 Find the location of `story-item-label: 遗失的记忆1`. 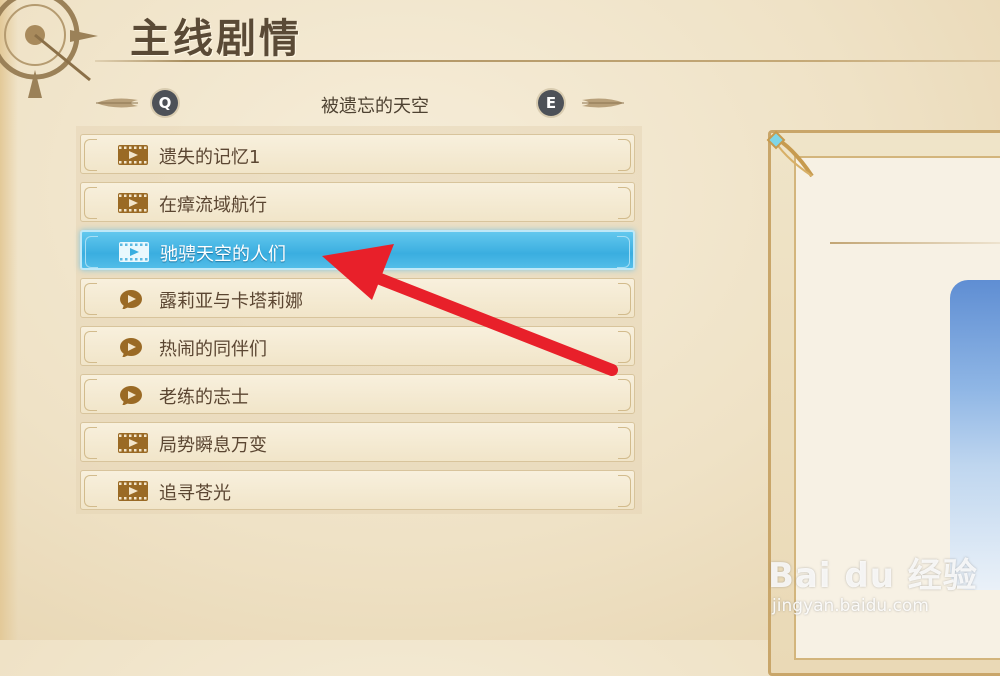

story-item-label: 遗失的记忆1 is located at coordinates (210, 157).